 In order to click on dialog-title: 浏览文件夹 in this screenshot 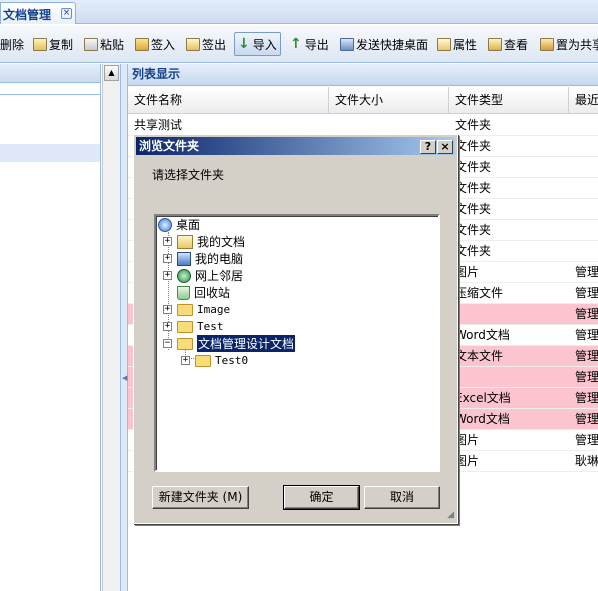, I will do `click(169, 146)`.